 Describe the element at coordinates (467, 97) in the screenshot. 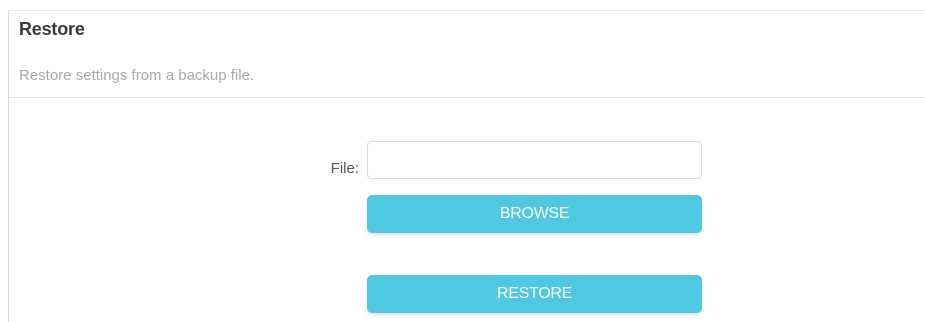

I see `section-divider` at that location.